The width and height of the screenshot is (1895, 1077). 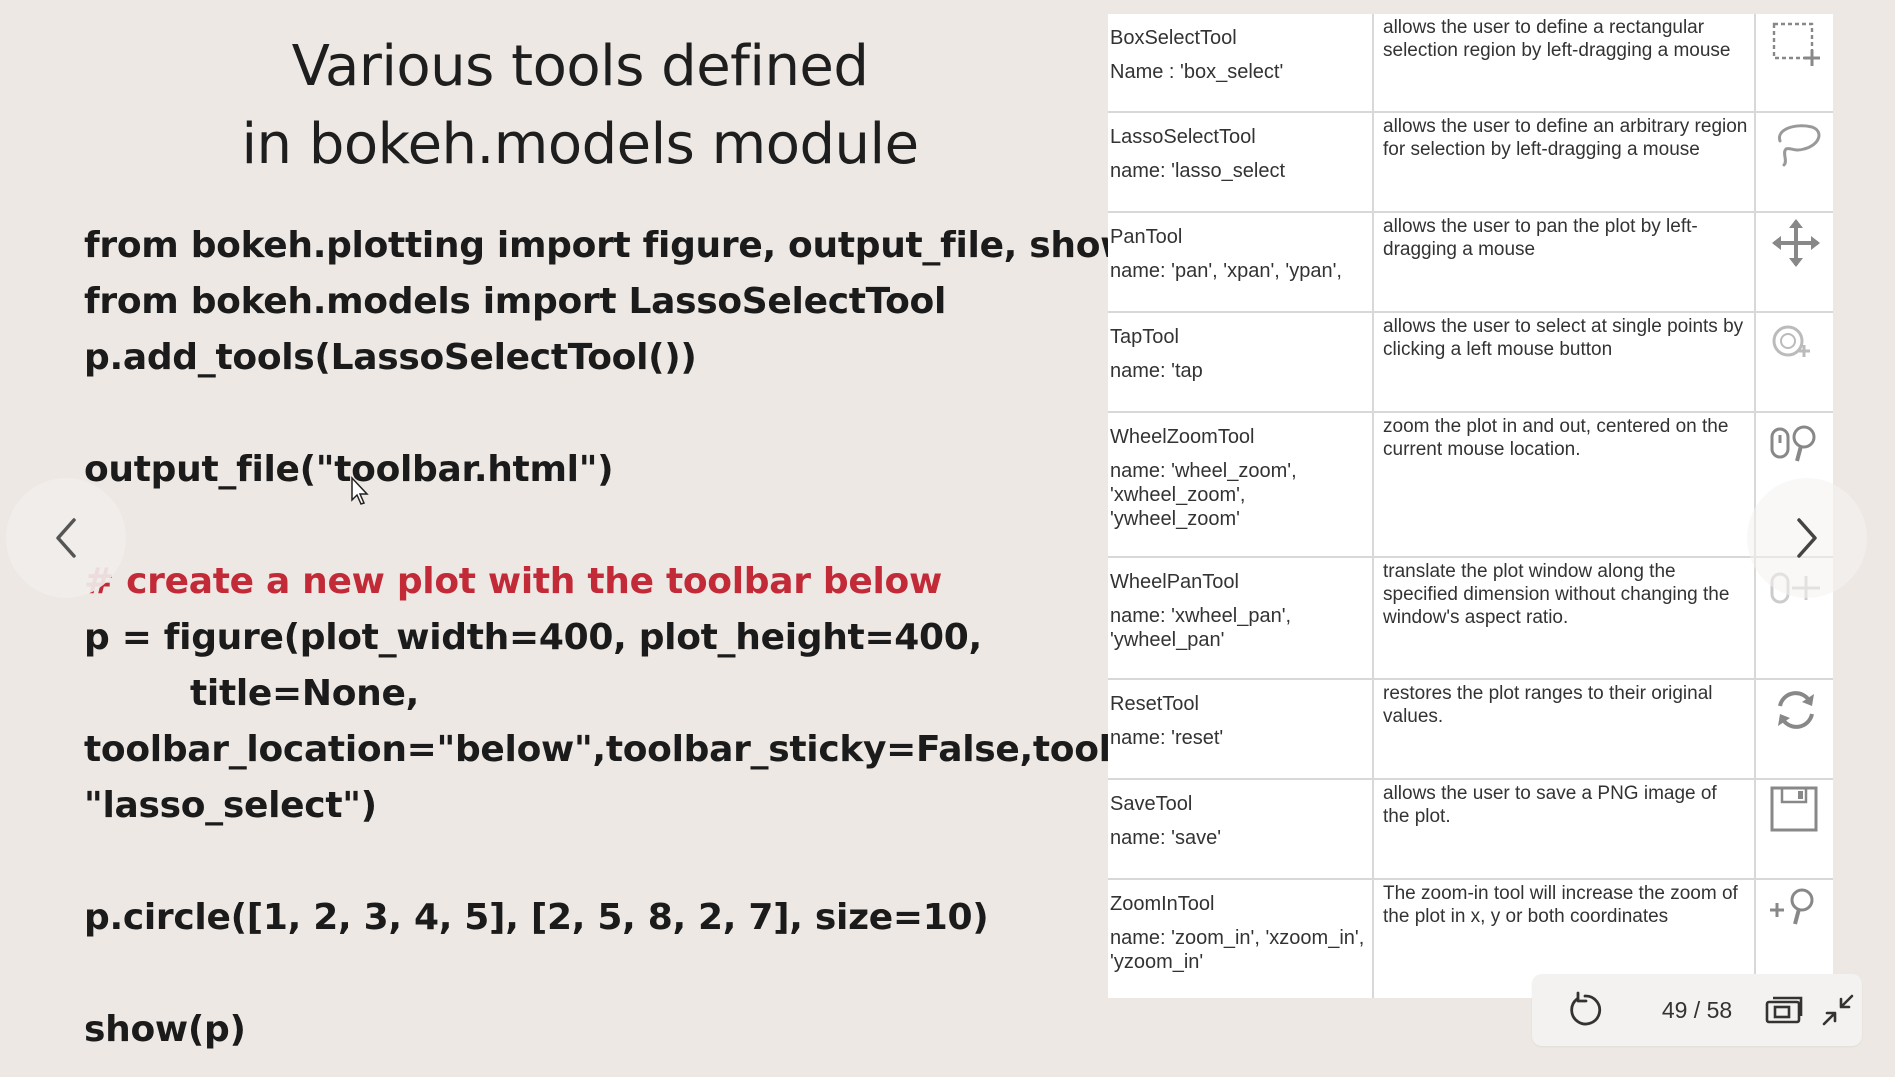 What do you see at coordinates (1173, 38) in the screenshot?
I see `tool-class-name: BoxSelectTool` at bounding box center [1173, 38].